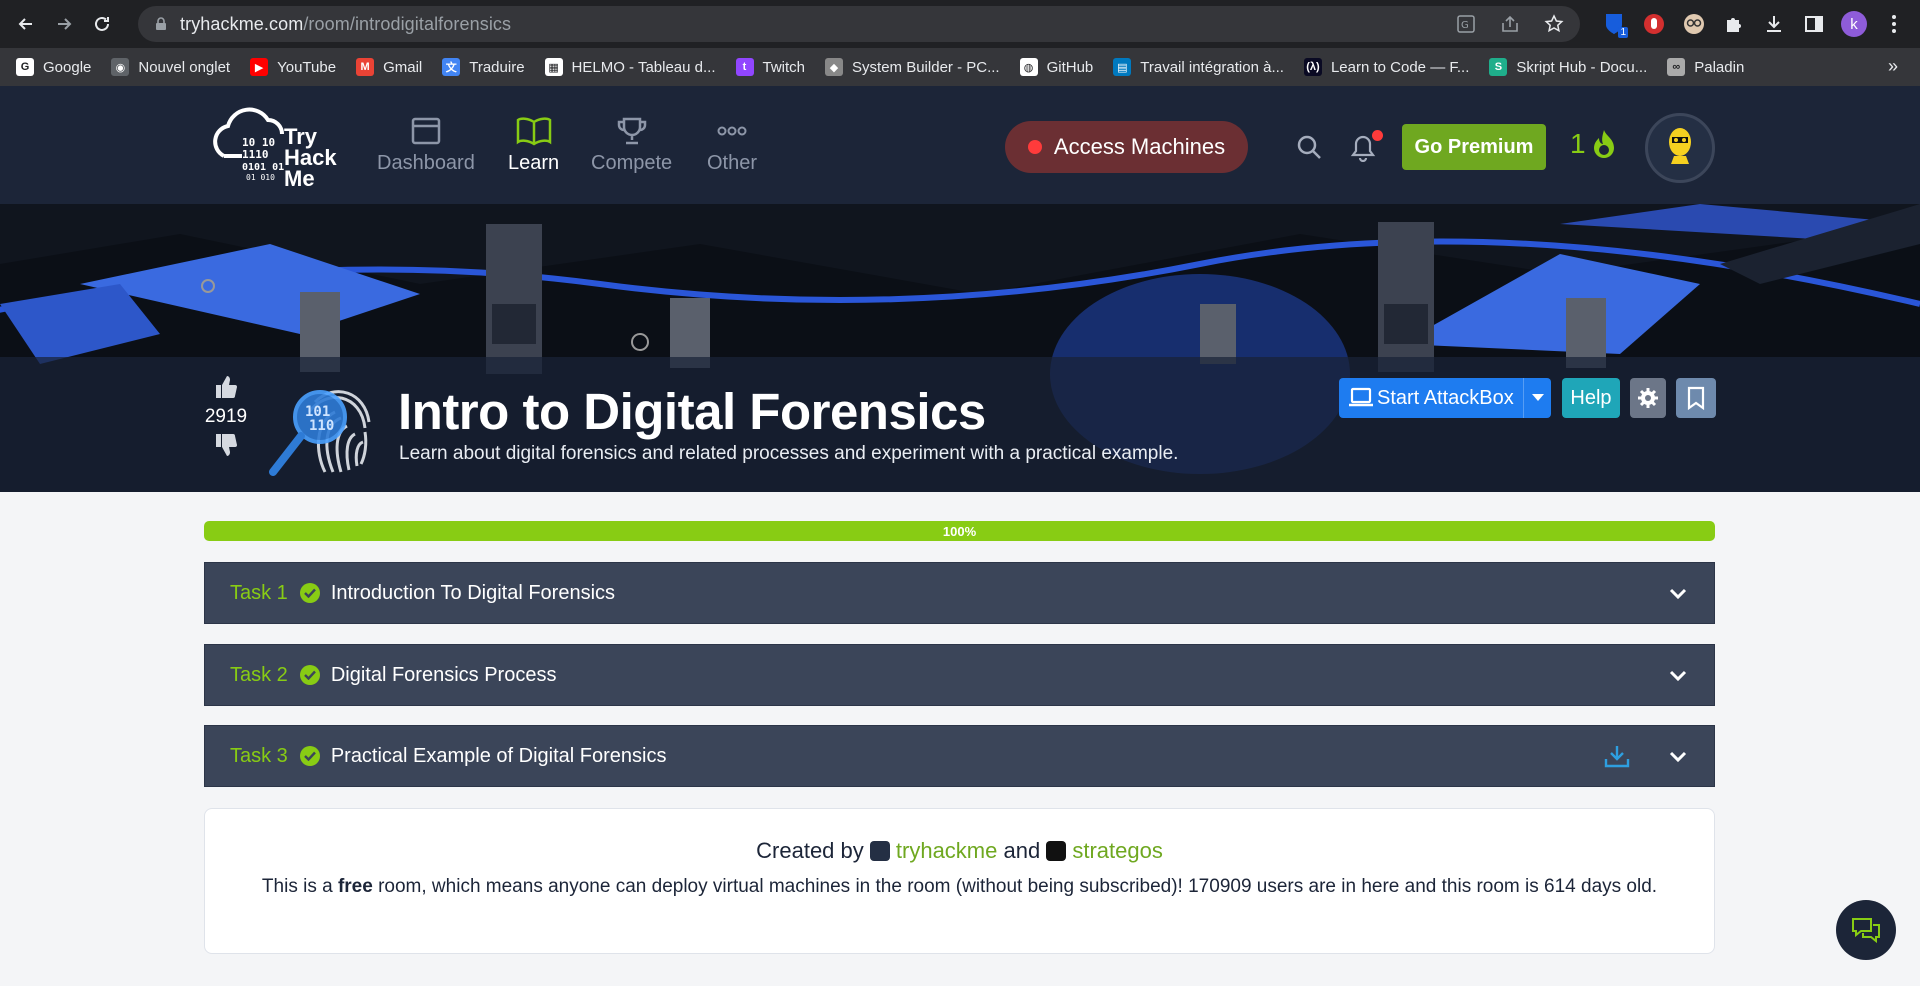  I want to click on download-icon, so click(1774, 24).